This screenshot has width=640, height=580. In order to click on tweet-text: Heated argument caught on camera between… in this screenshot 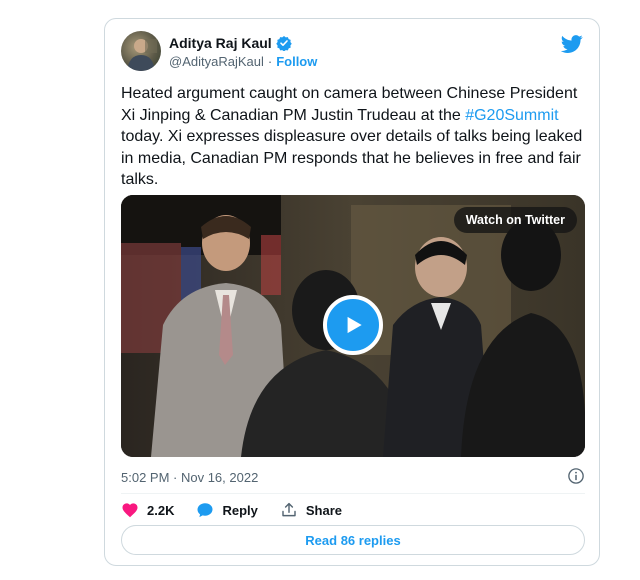, I will do `click(354, 137)`.